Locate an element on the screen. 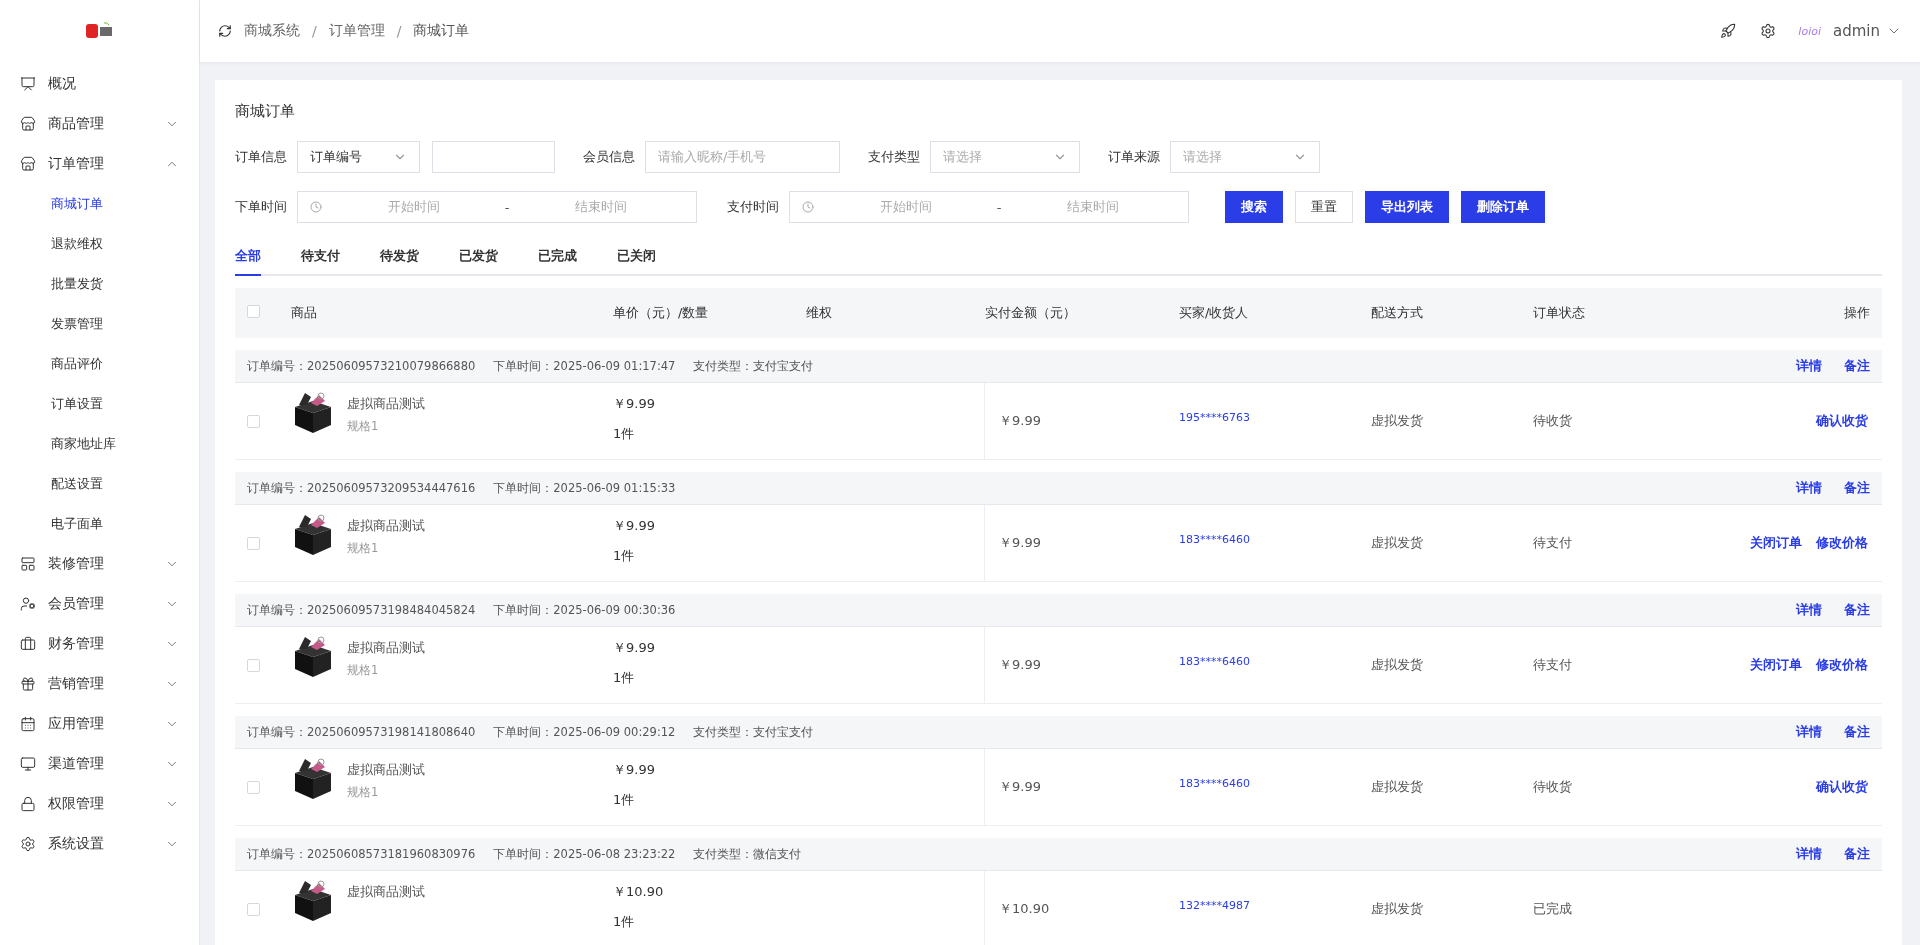 This screenshot has width=1920, height=945. monitor-icon is located at coordinates (28, 764).